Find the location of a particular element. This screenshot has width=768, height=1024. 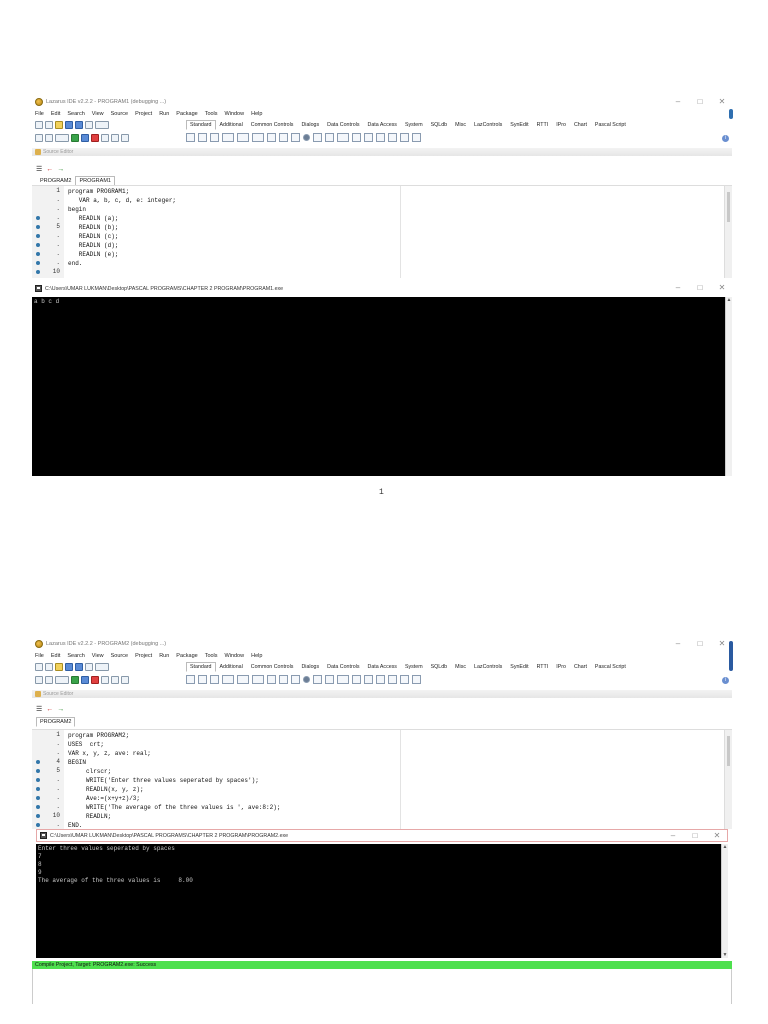

palette-tab-sqldb: SQLdb is located at coordinates (439, 667).